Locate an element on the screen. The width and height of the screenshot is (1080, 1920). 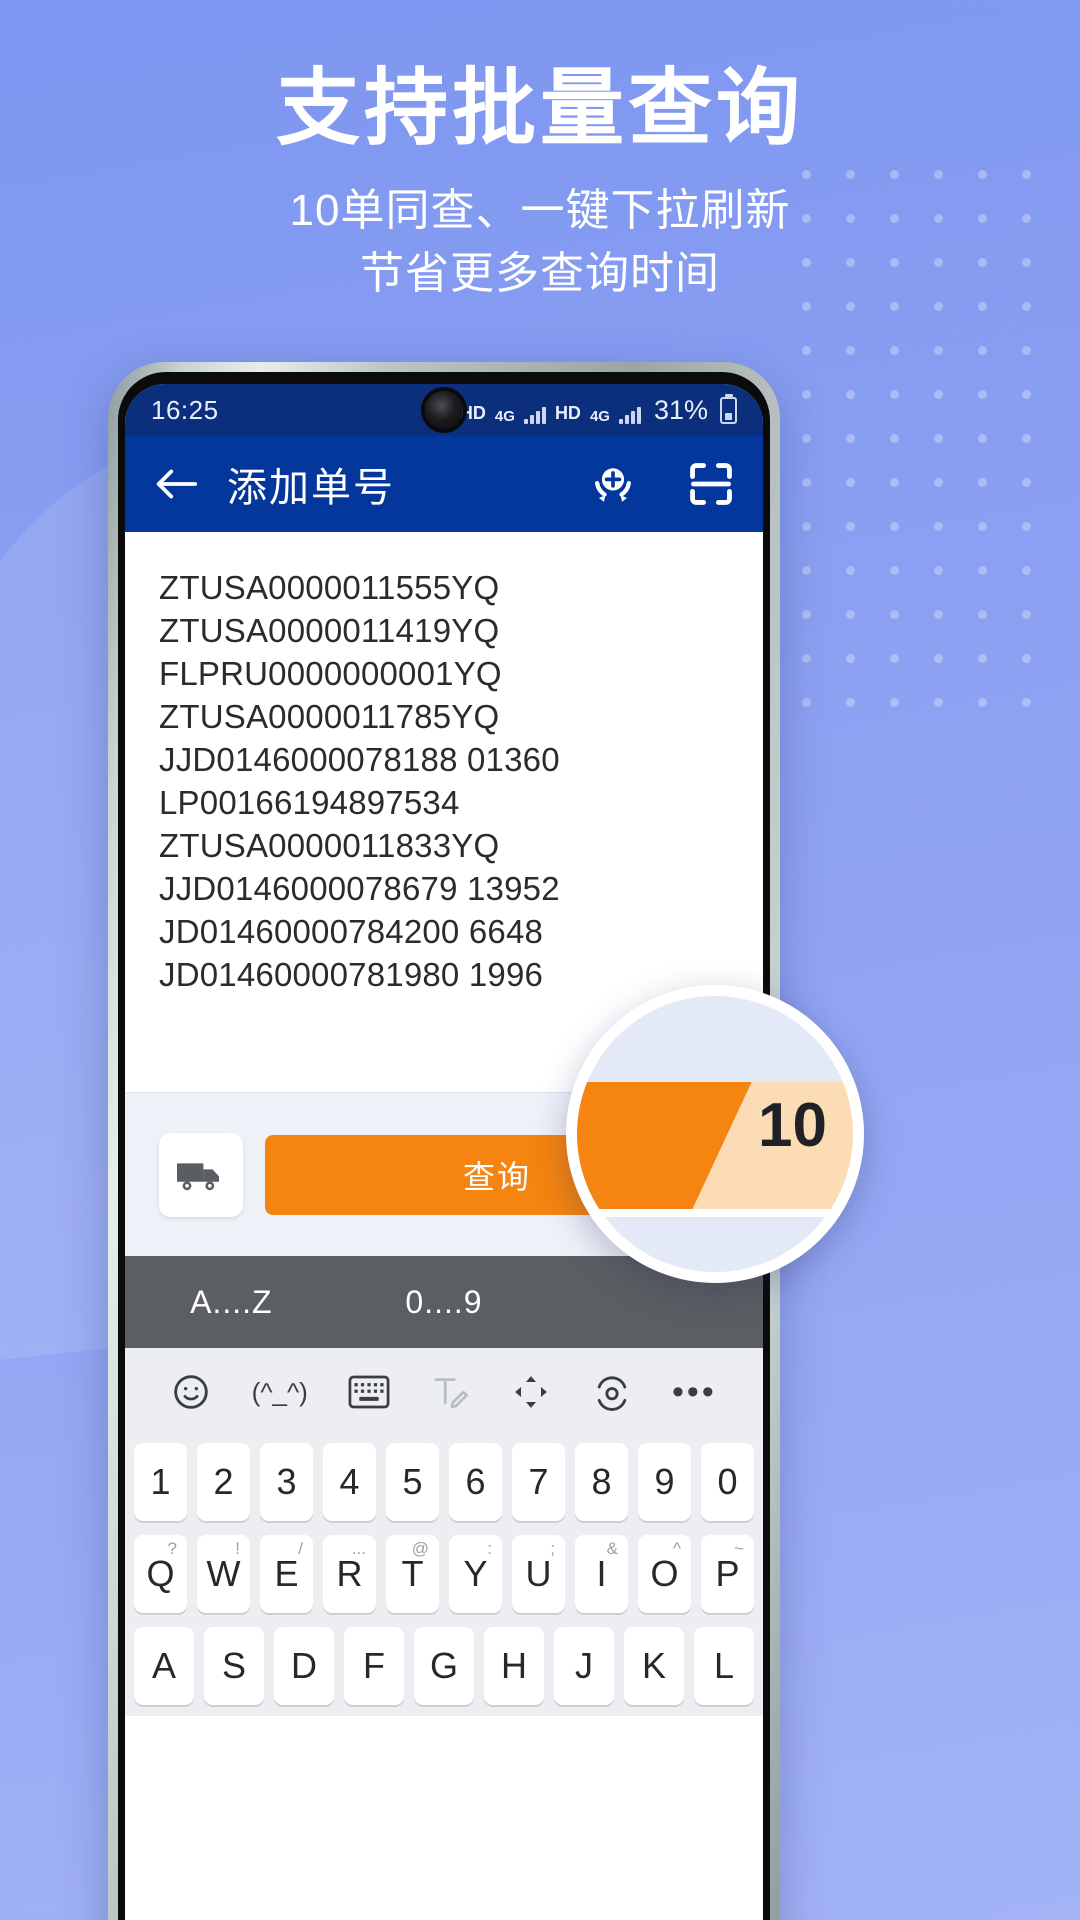
key-o: ^ O is located at coordinates (664, 1574).